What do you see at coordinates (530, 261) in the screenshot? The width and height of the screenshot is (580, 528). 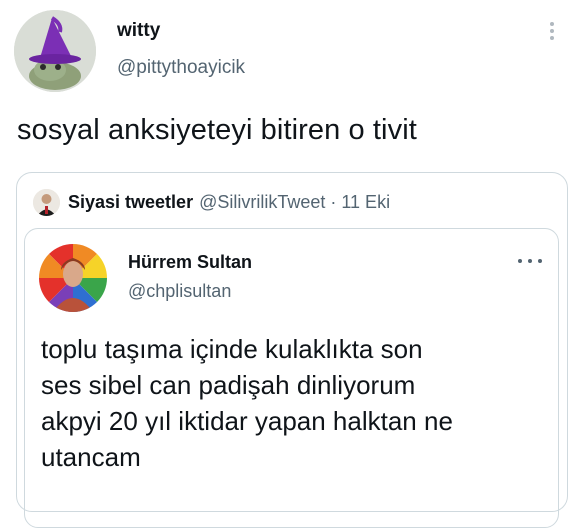 I see `horizontal-more-icon` at bounding box center [530, 261].